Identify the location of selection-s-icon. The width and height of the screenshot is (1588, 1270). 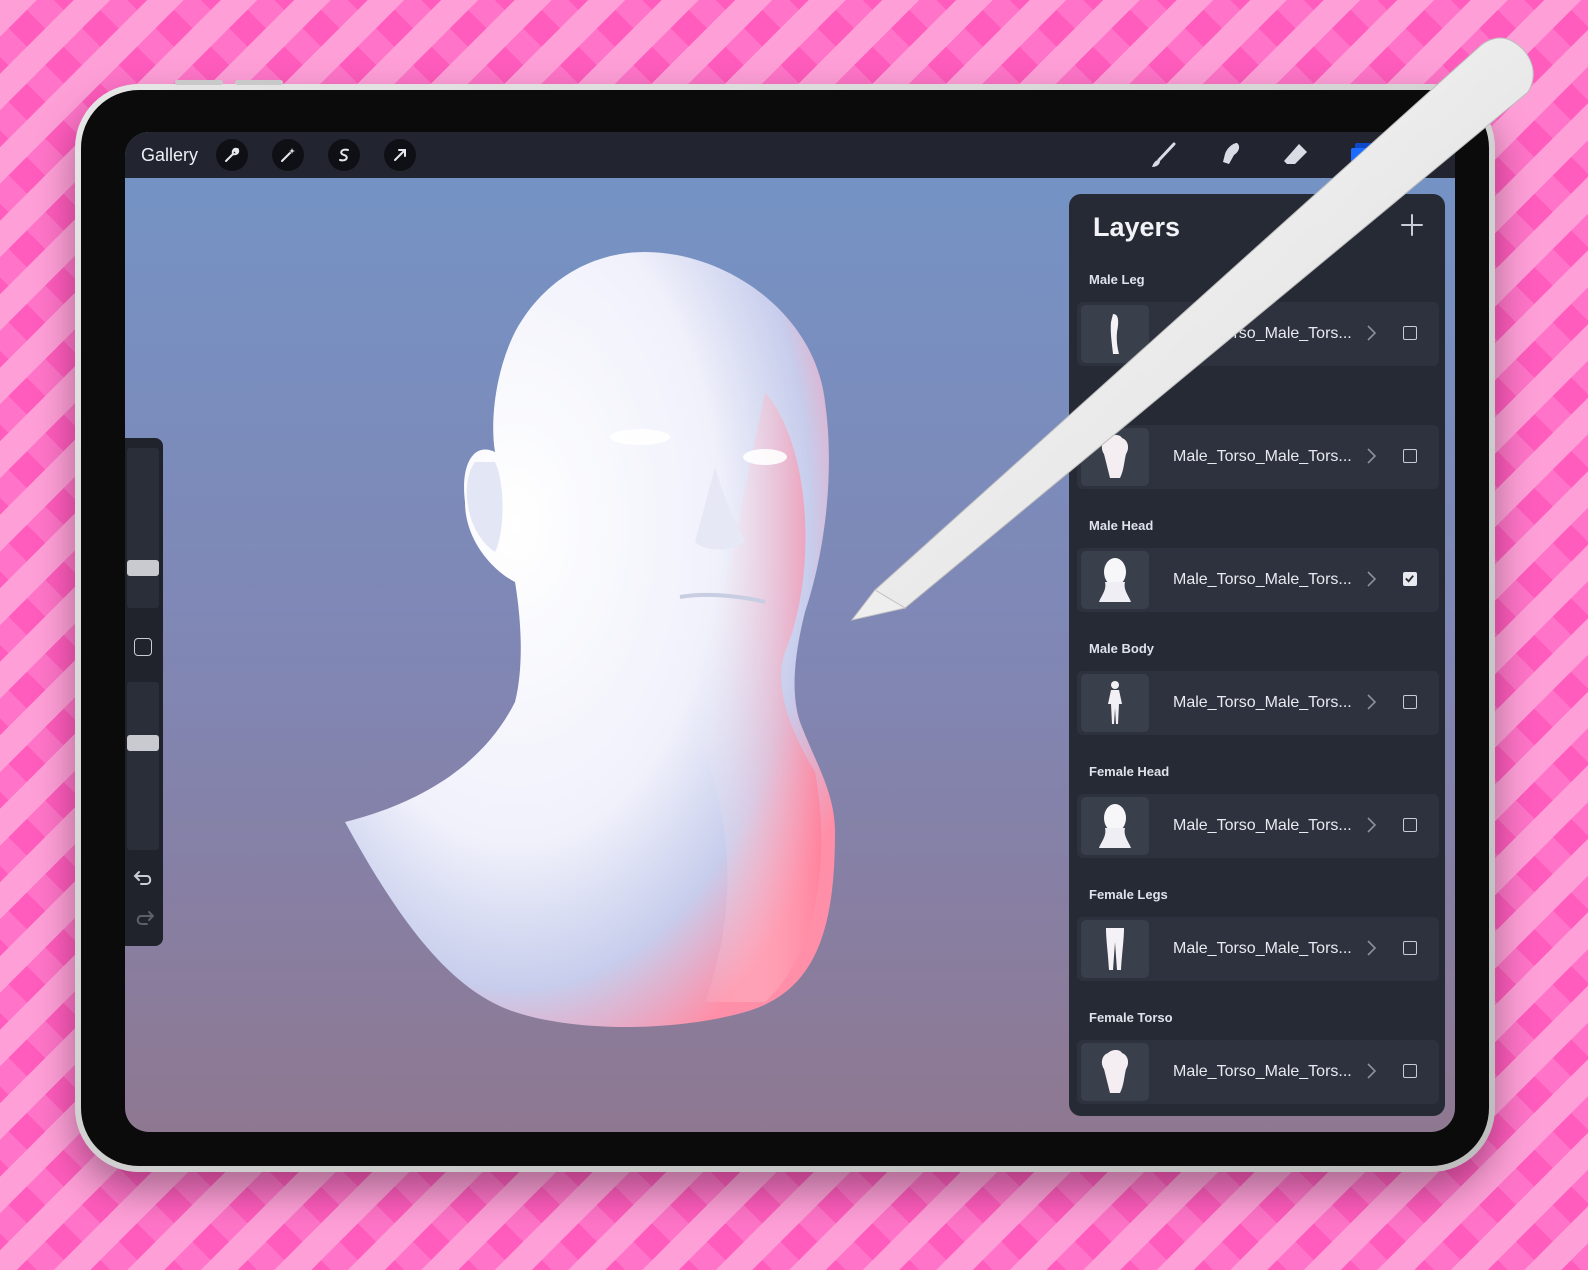
(344, 155).